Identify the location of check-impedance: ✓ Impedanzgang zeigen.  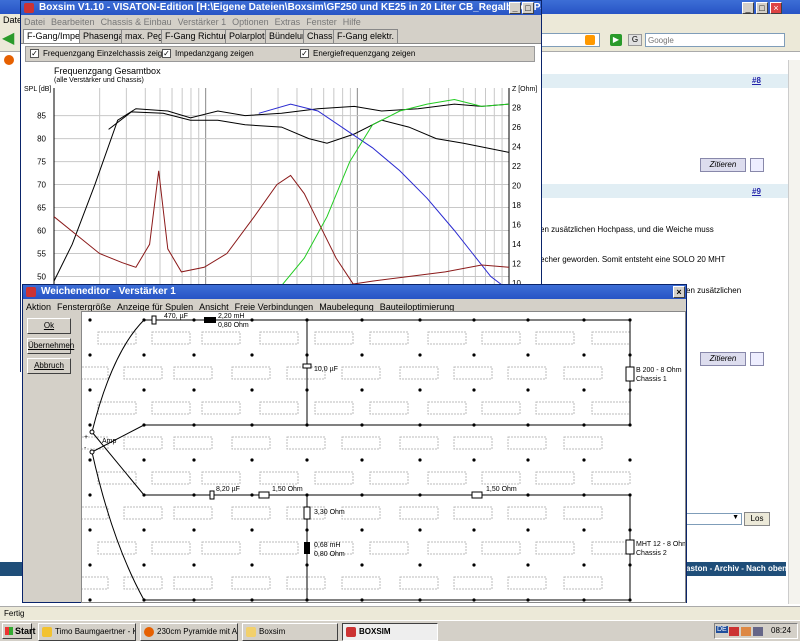
(208, 54).